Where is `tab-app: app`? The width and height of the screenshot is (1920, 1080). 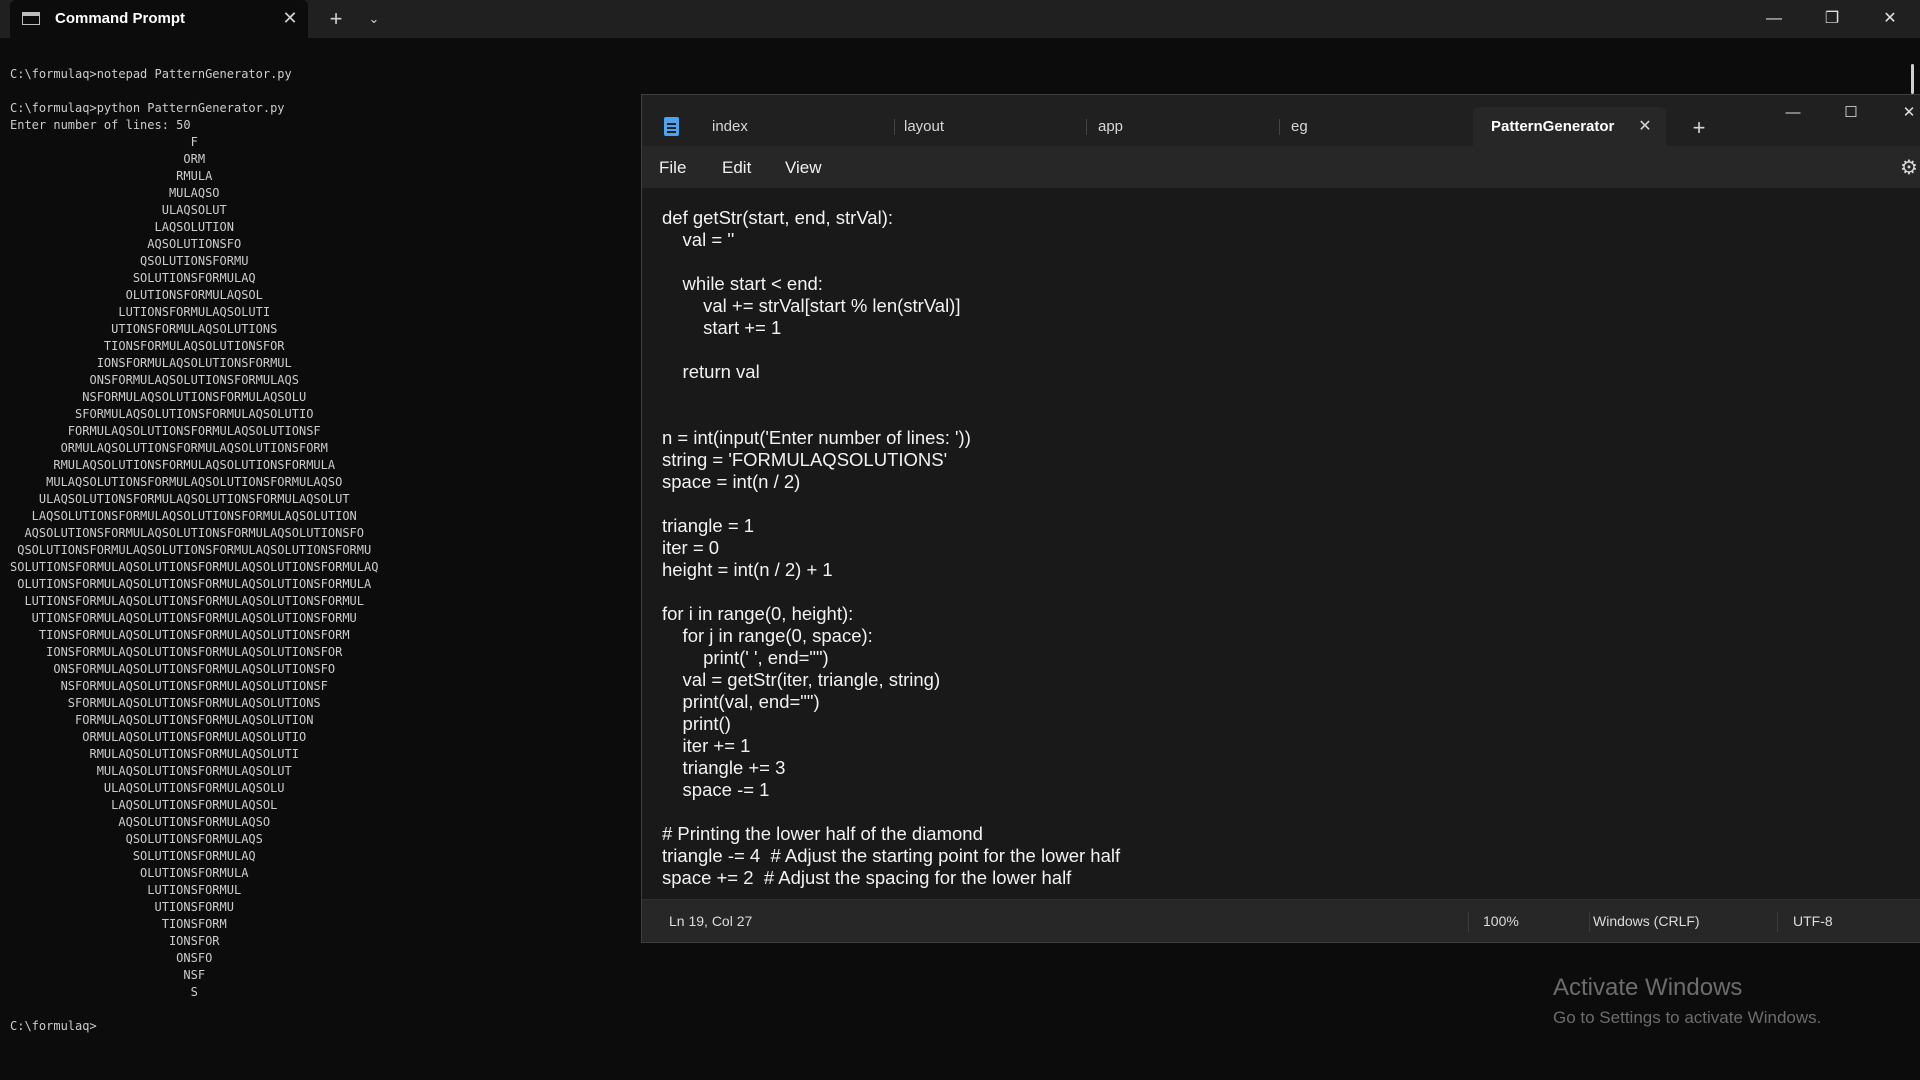
tab-app: app is located at coordinates (1188, 126).